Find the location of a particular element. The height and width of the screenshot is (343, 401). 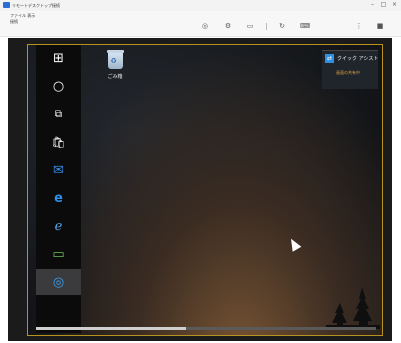

outlook-button: ✉ is located at coordinates (58, 170).